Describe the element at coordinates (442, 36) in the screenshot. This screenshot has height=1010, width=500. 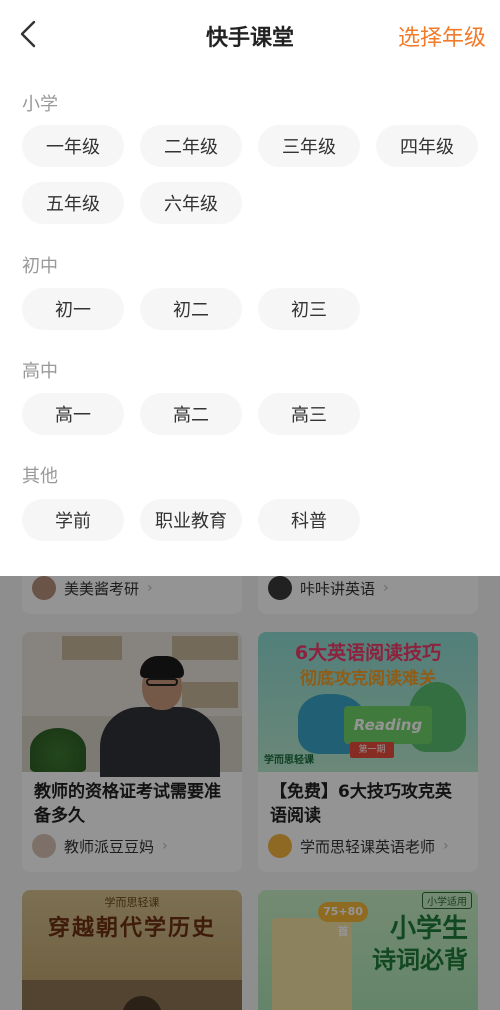
I see `select-grade-button: 选择年级` at that location.